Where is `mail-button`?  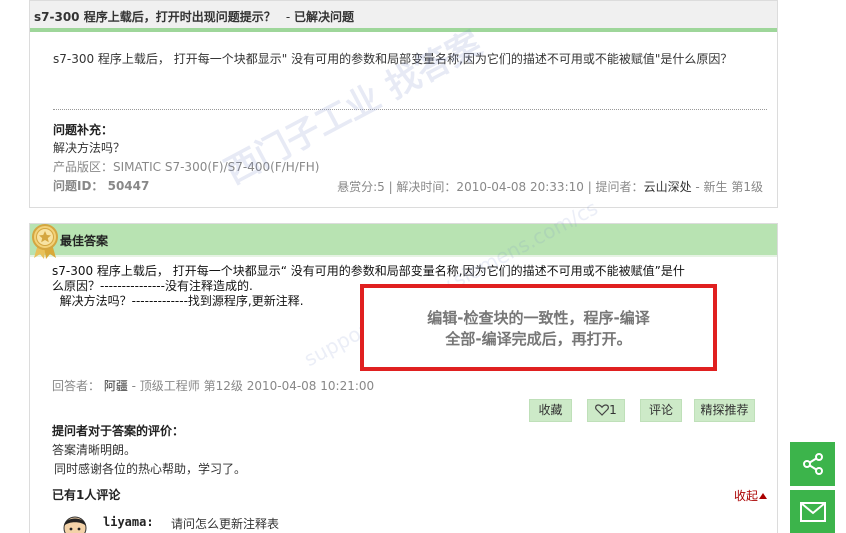
mail-button is located at coordinates (812, 511).